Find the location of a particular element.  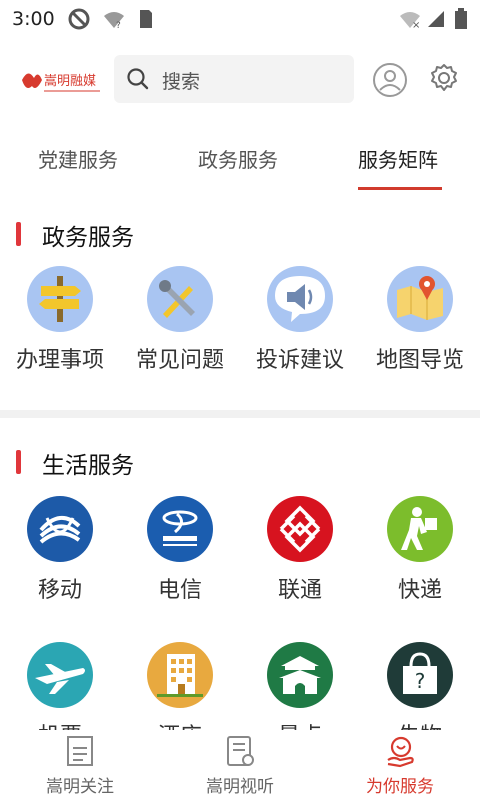

signpost-icon is located at coordinates (60, 299).